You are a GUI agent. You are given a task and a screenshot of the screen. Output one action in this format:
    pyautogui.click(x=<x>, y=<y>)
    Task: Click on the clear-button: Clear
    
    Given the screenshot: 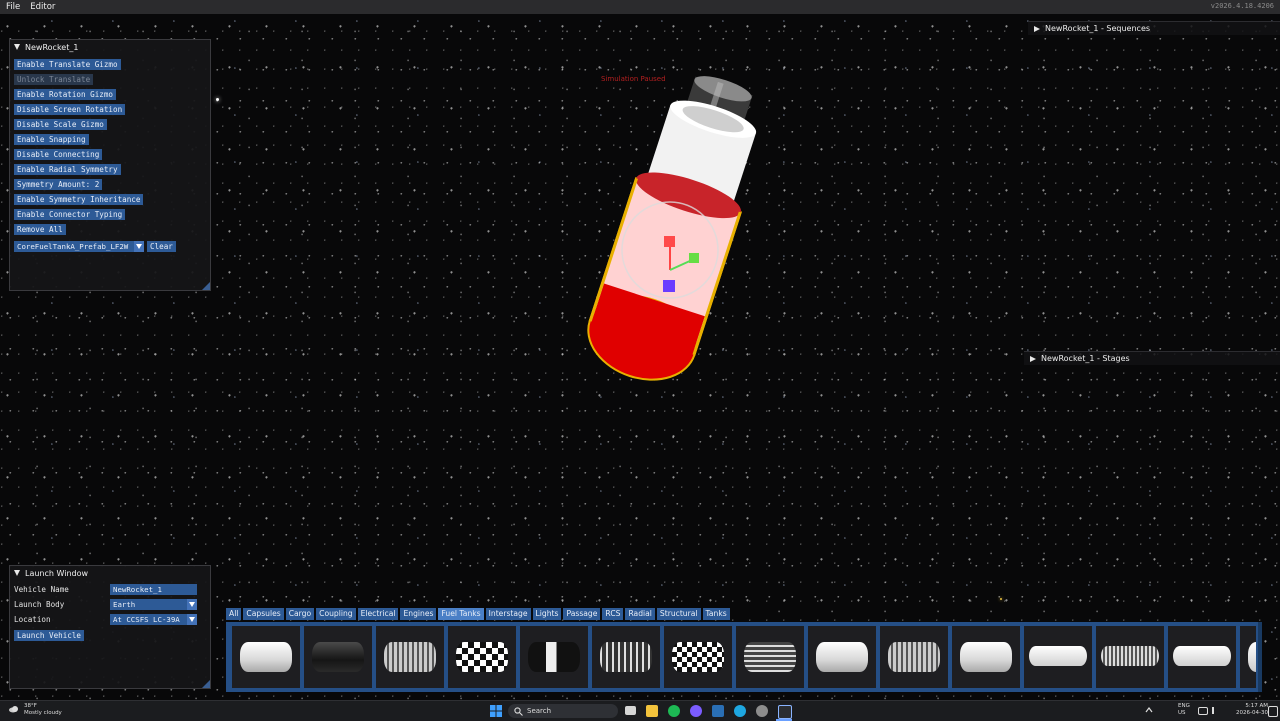 What is the action you would take?
    pyautogui.click(x=161, y=246)
    